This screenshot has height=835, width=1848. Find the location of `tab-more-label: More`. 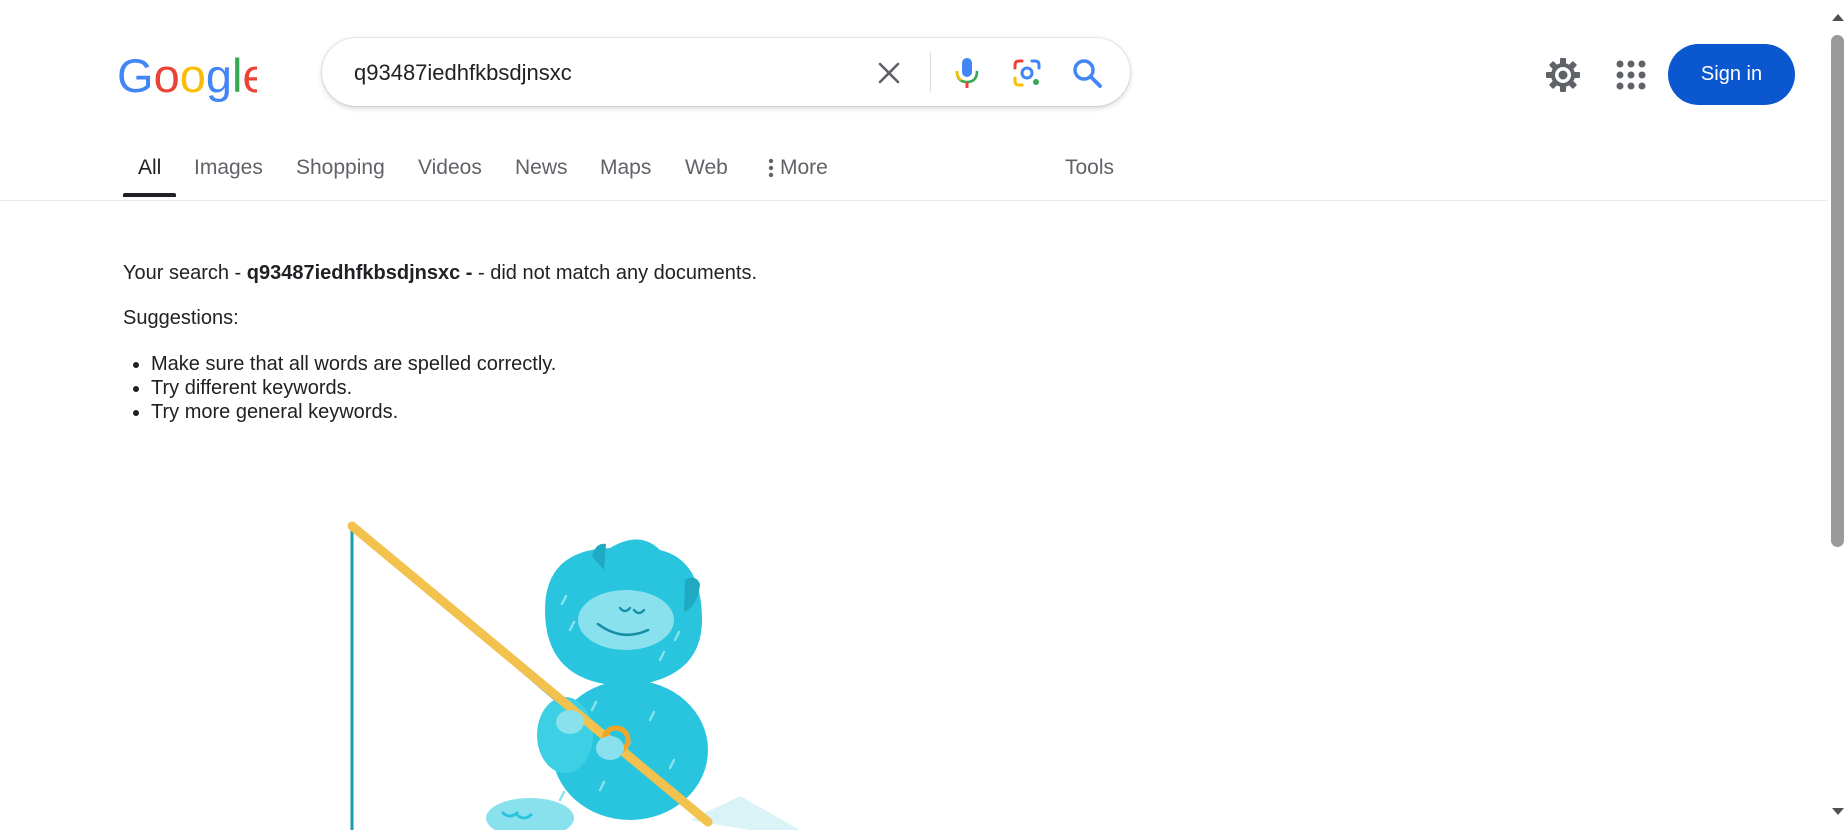

tab-more-label: More is located at coordinates (804, 167).